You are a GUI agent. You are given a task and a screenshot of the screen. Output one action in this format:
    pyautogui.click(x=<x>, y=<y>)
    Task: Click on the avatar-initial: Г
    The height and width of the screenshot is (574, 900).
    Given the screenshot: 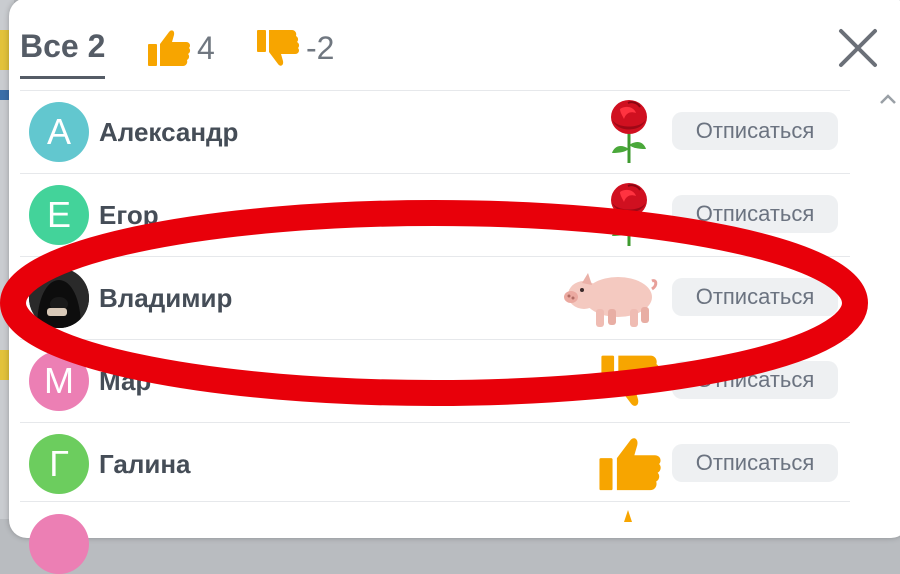 What is the action you would take?
    pyautogui.click(x=59, y=463)
    